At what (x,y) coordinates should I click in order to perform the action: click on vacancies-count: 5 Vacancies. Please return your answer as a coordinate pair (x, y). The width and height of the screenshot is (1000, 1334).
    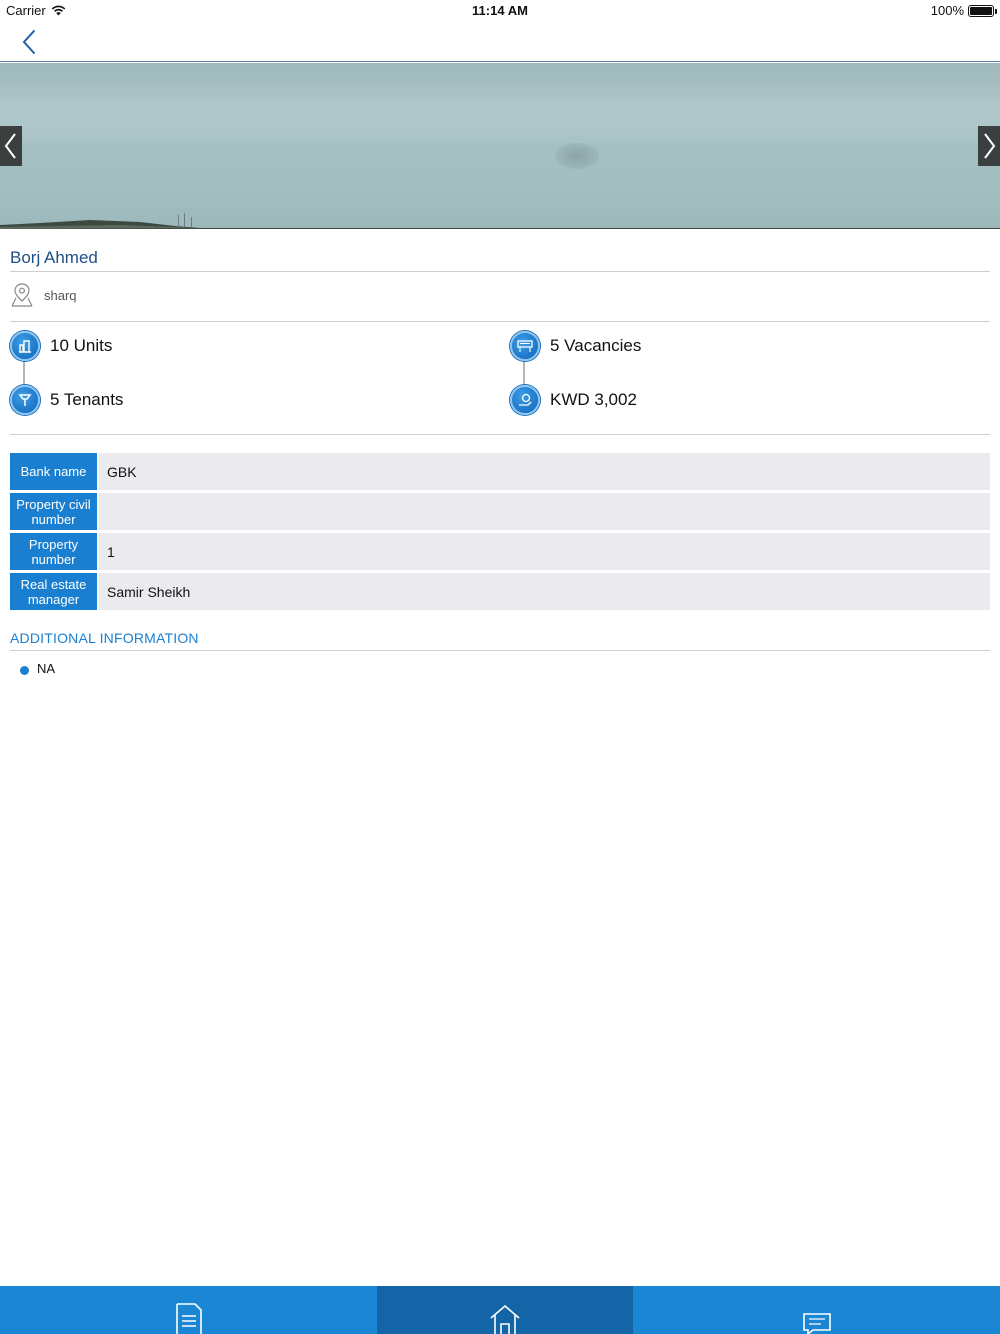
    Looking at the image, I should click on (596, 345).